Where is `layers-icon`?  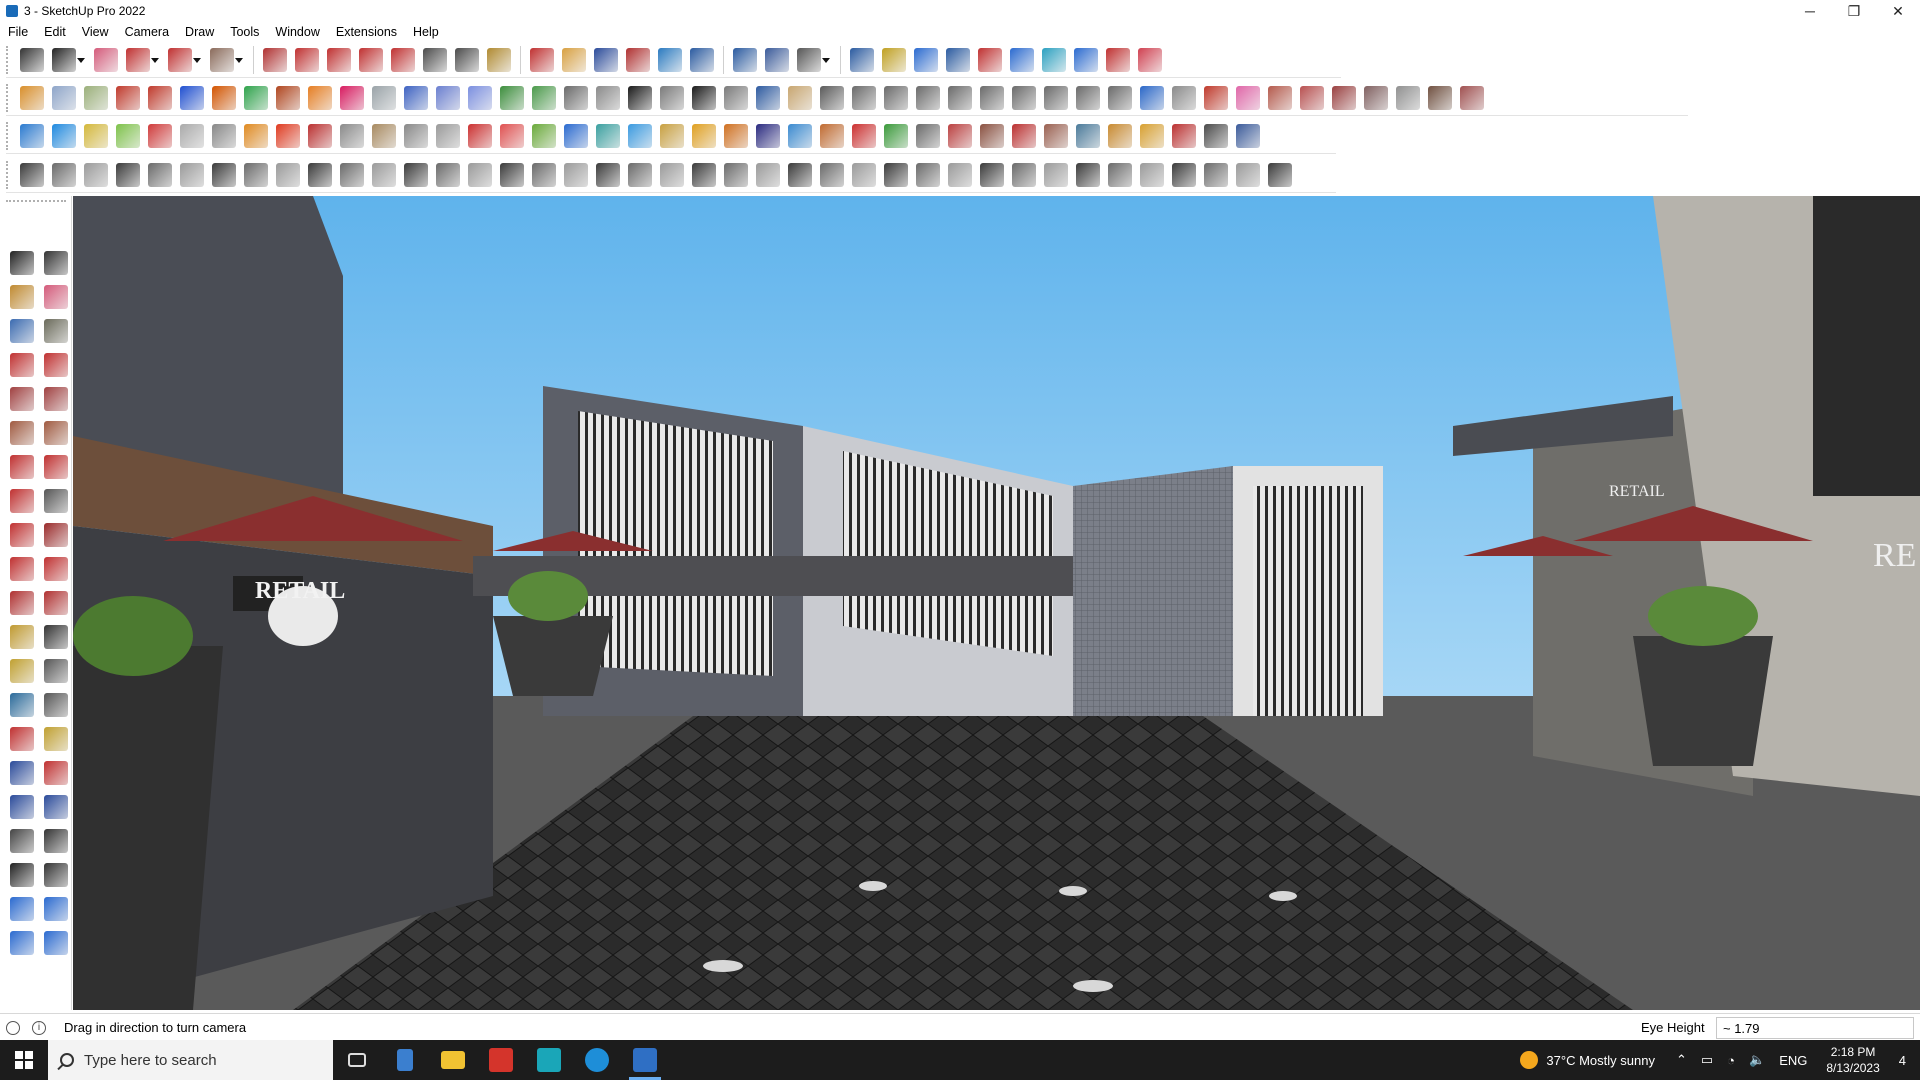 layers-icon is located at coordinates (745, 59).